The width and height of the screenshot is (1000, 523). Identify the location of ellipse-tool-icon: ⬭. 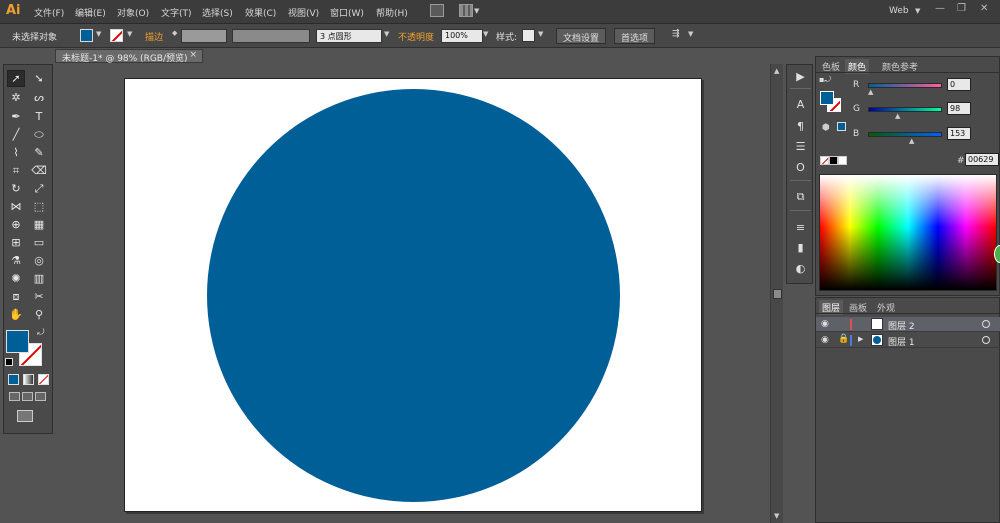
(39, 134).